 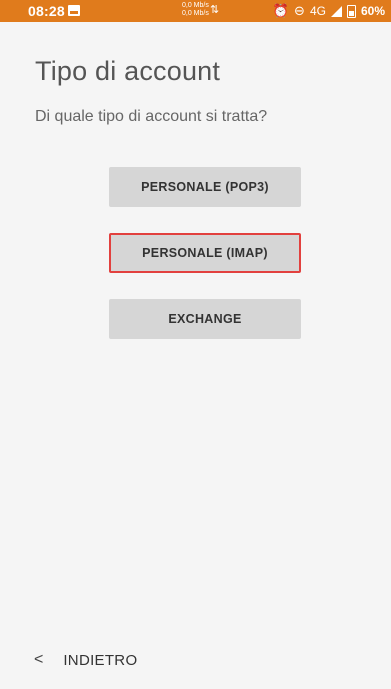 I want to click on status-icons: ⏰ ⊖ 4G 60%, so click(x=329, y=11).